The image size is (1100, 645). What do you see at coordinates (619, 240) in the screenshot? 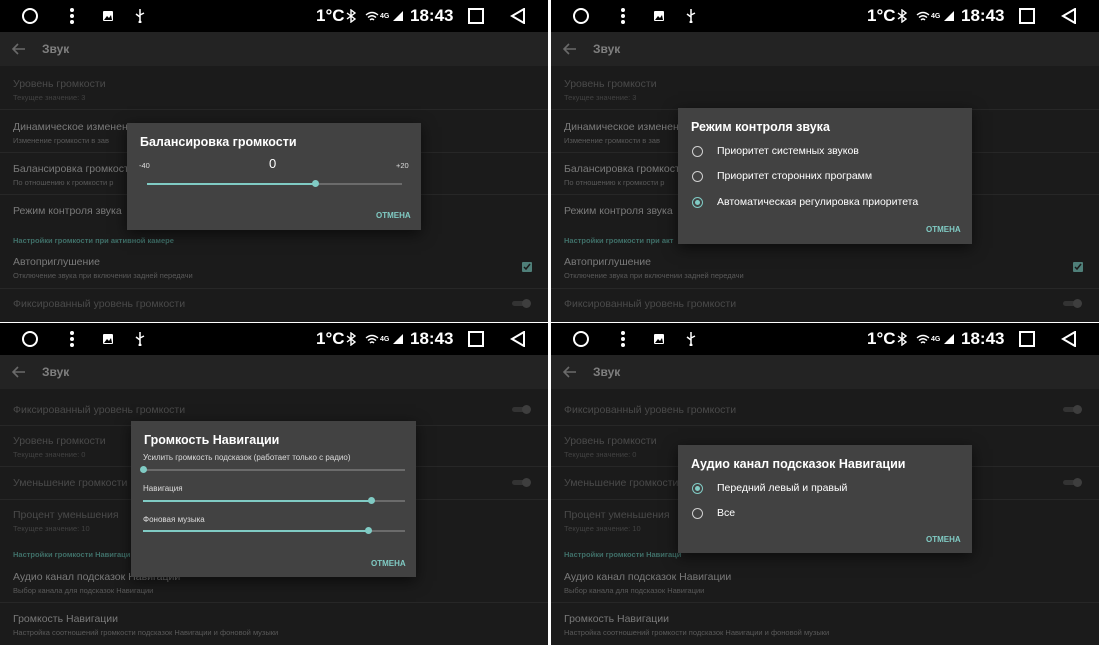
I see `section-header: Настройки громкости при акт` at bounding box center [619, 240].